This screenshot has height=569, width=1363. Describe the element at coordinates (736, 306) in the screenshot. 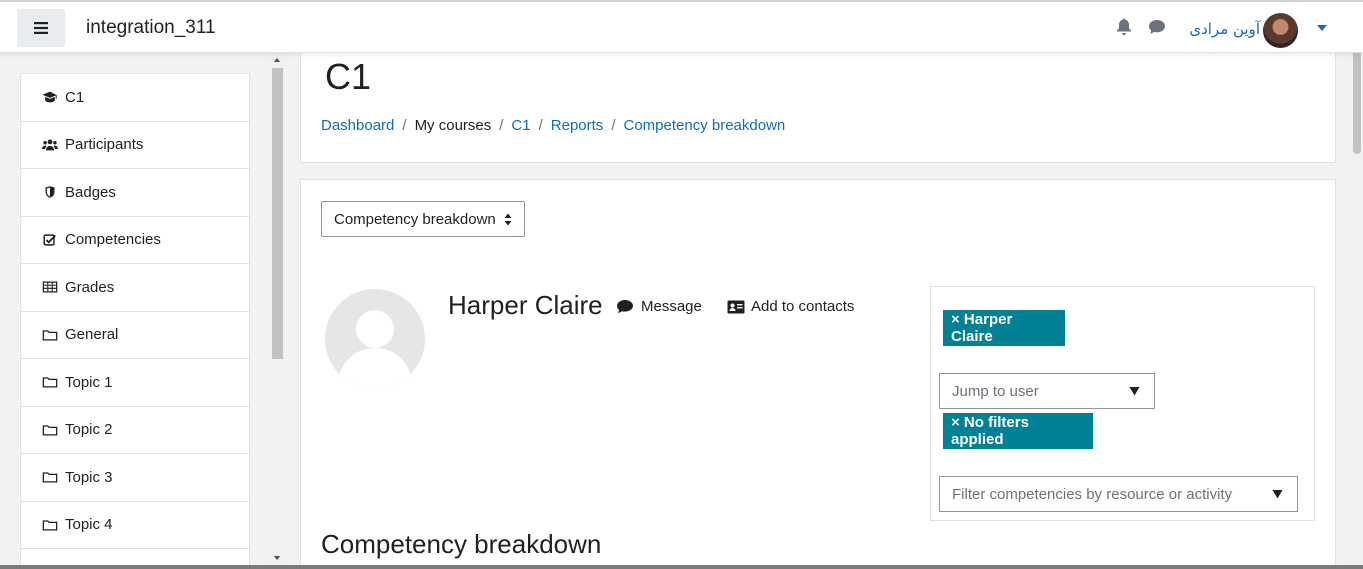

I see `address-card-icon` at that location.